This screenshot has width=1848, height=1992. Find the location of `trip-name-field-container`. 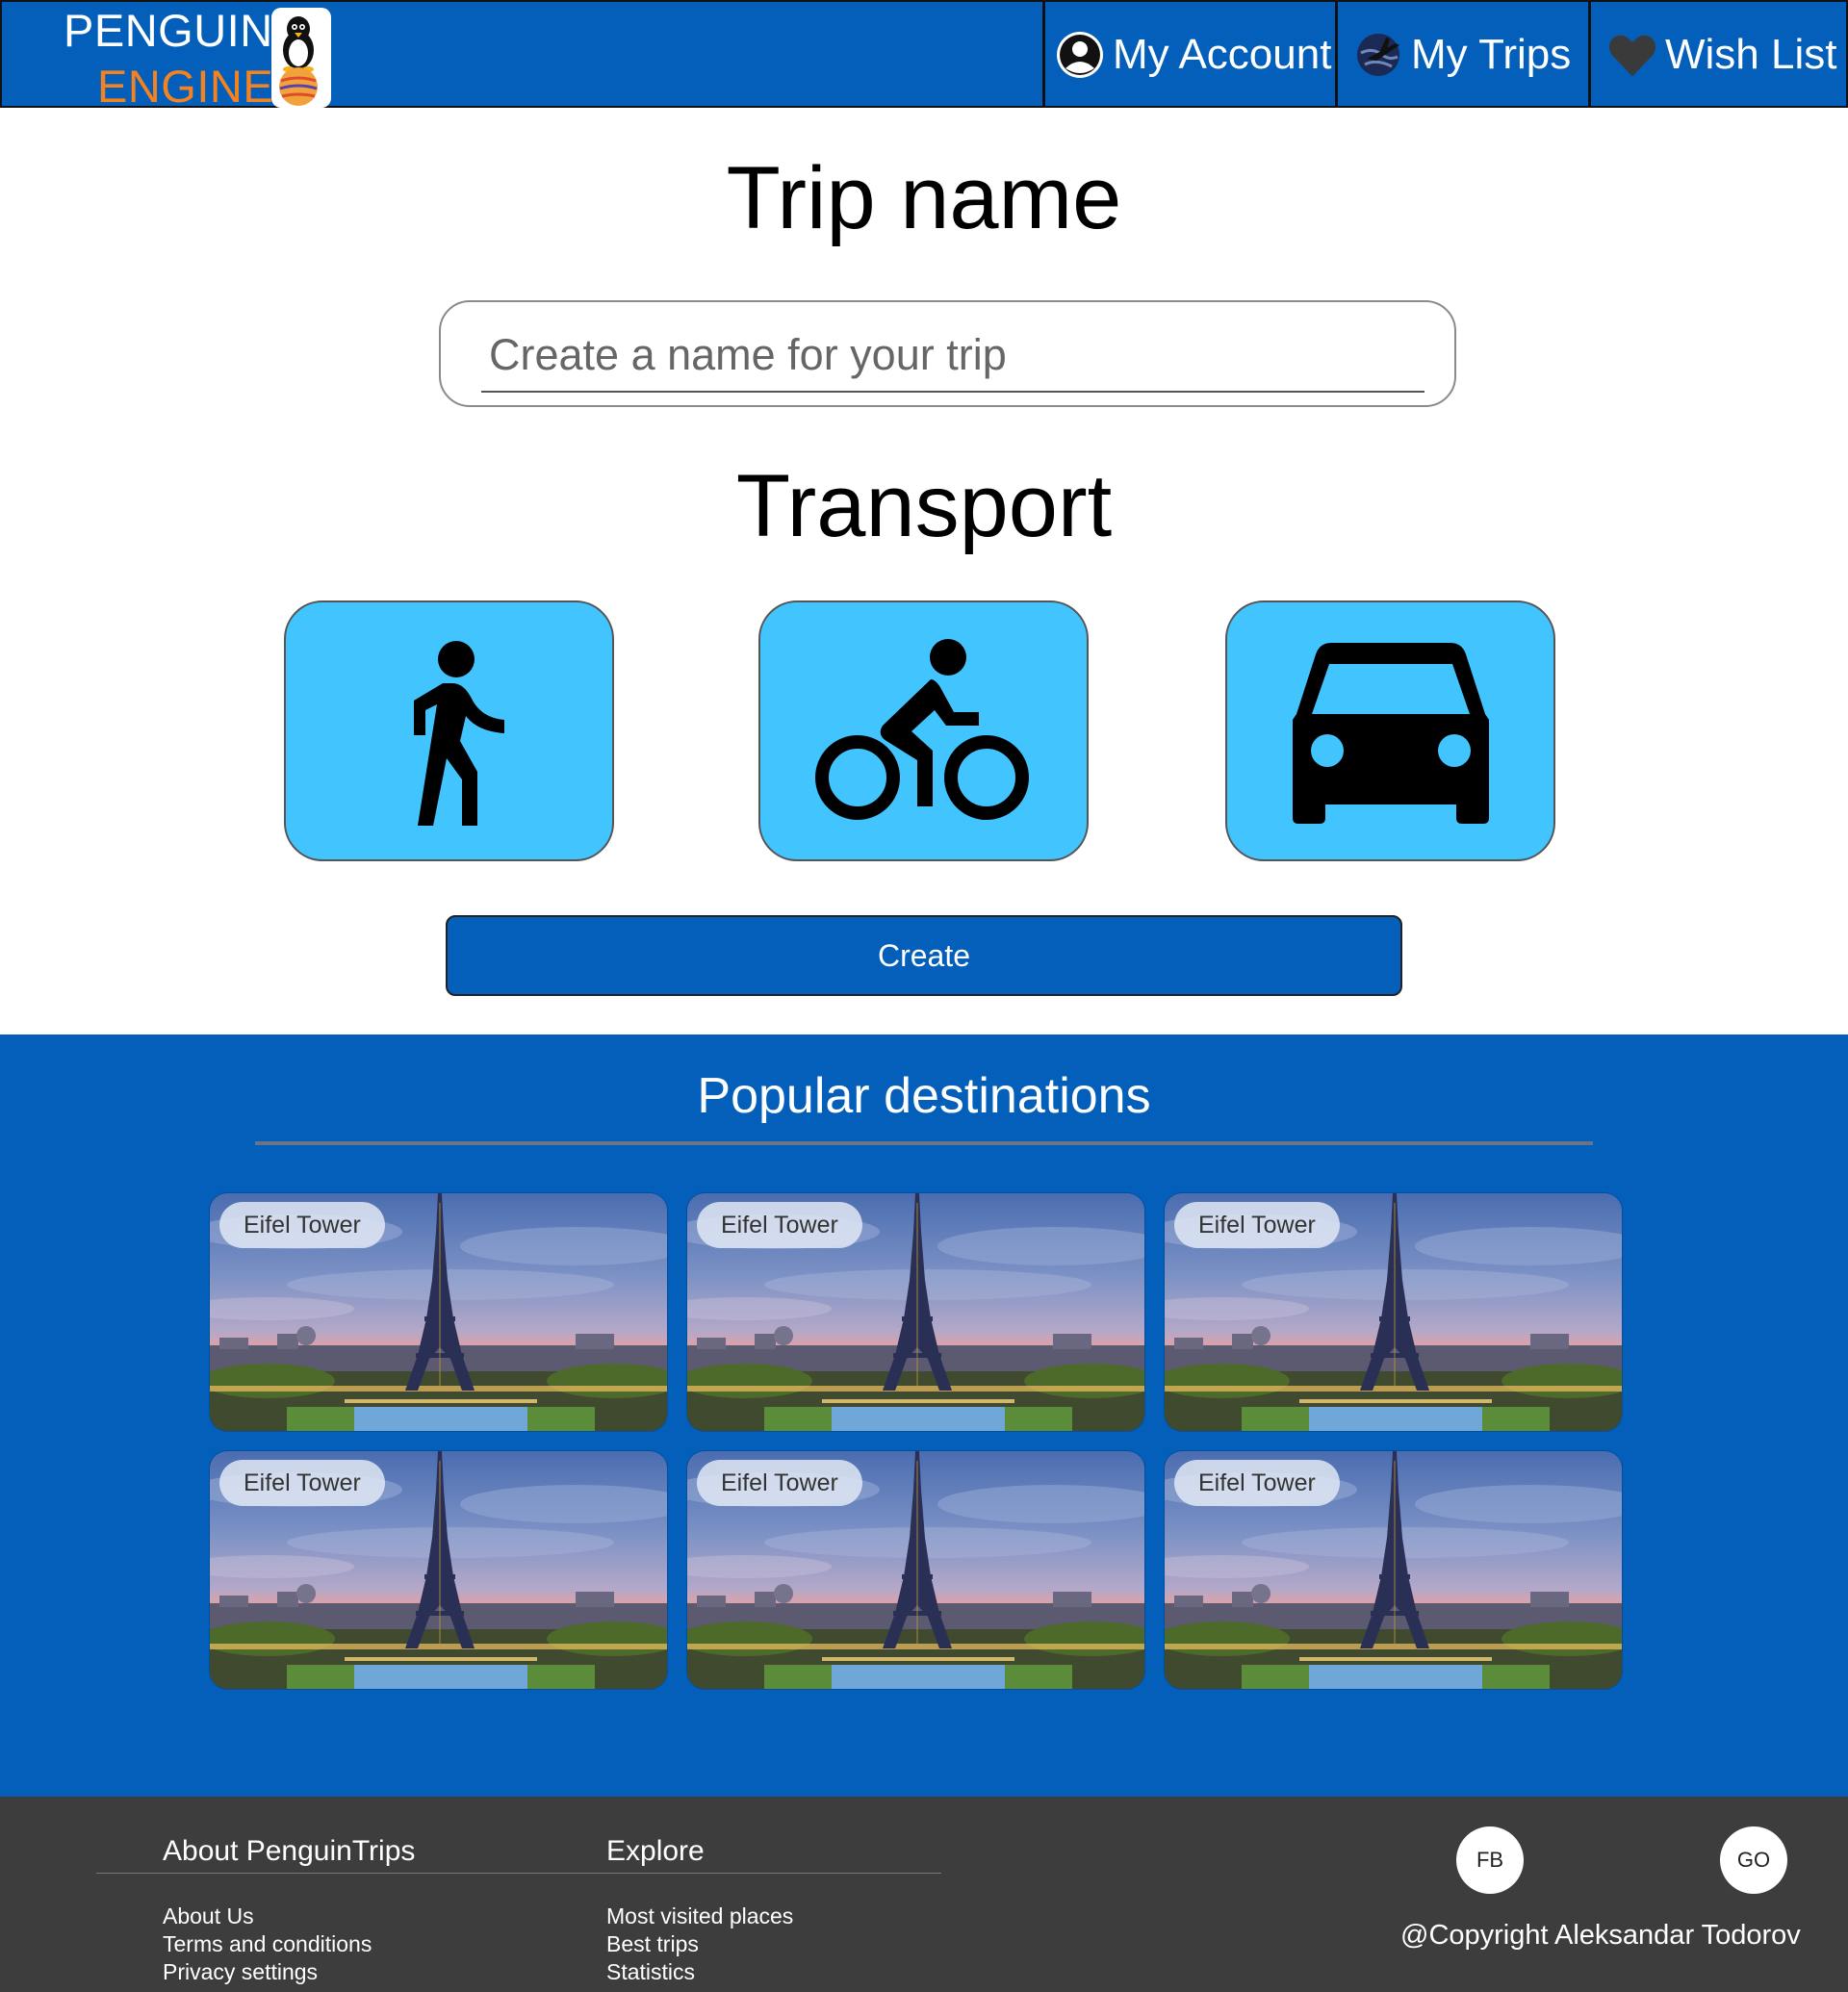

trip-name-field-container is located at coordinates (947, 354).